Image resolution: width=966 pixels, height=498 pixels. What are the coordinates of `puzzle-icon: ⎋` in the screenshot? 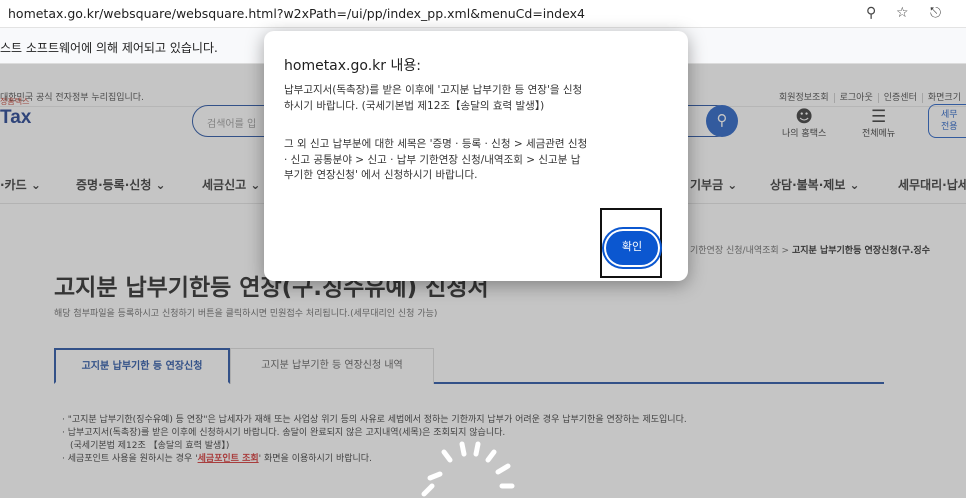 It's located at (935, 13).